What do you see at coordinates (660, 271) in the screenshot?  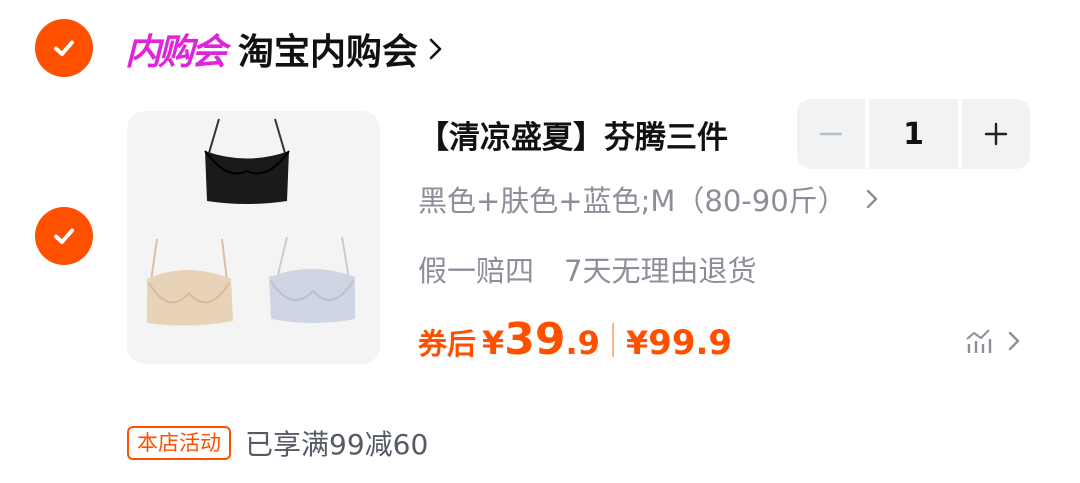 I see `service-tag: 7天无理由退货` at bounding box center [660, 271].